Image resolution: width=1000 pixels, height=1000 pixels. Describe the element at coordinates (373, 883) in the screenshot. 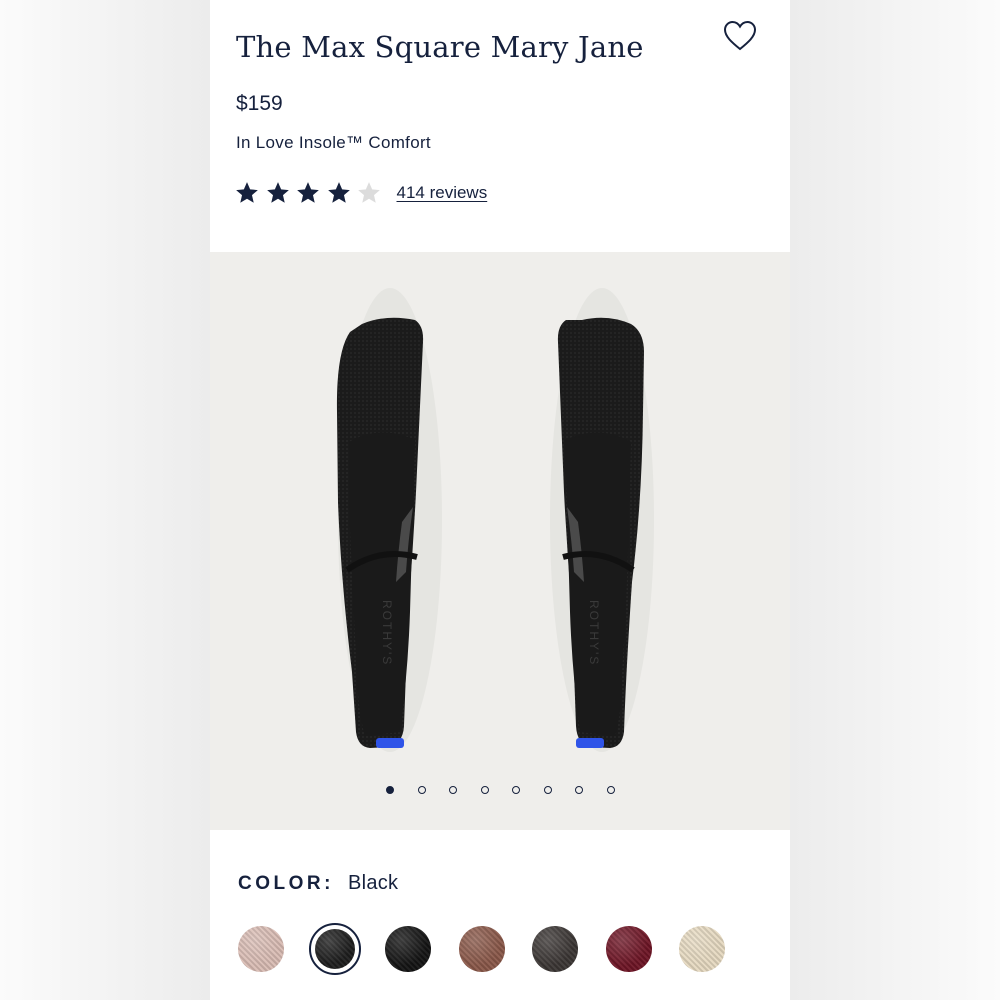

I see `selected-color: Black` at that location.